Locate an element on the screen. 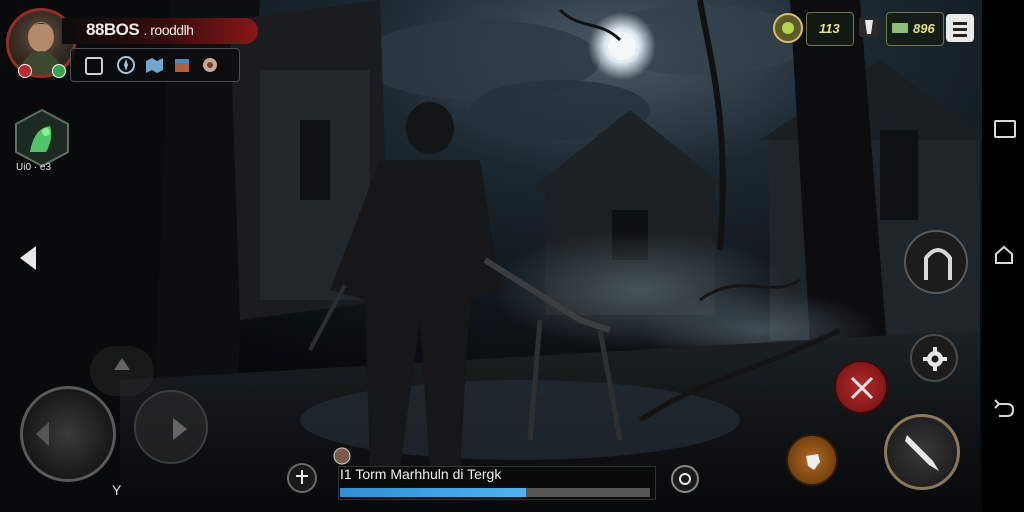 The image size is (1024, 512). currency-2-value: 896 is located at coordinates (924, 28).